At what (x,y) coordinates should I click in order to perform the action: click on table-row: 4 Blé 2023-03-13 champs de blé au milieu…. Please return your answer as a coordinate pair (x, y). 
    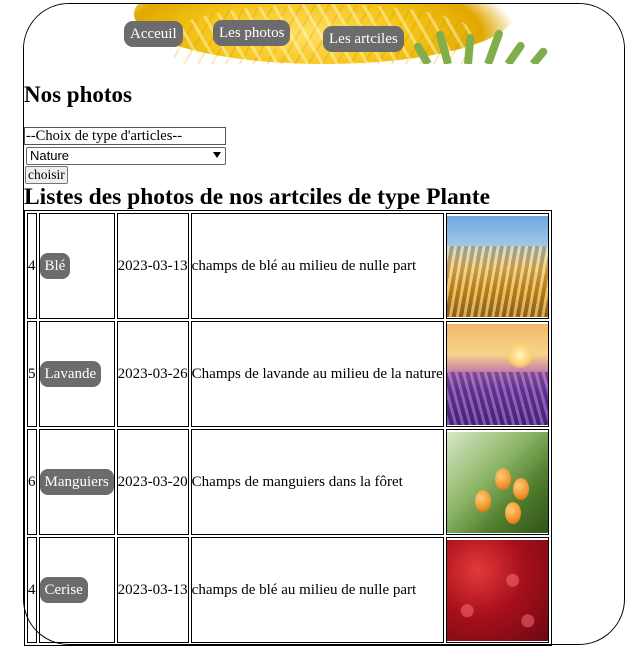
    Looking at the image, I should click on (288, 266).